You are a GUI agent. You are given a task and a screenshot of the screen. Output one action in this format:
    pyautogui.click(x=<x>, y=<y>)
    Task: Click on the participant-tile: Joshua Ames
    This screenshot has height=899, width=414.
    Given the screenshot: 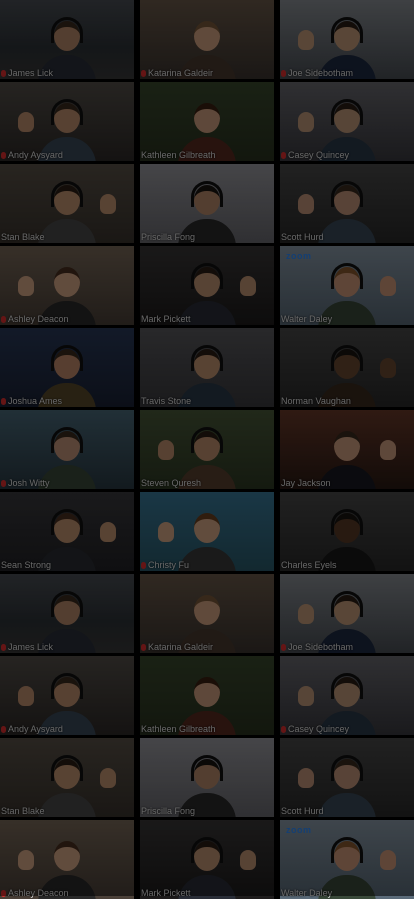 What is the action you would take?
    pyautogui.click(x=67, y=367)
    